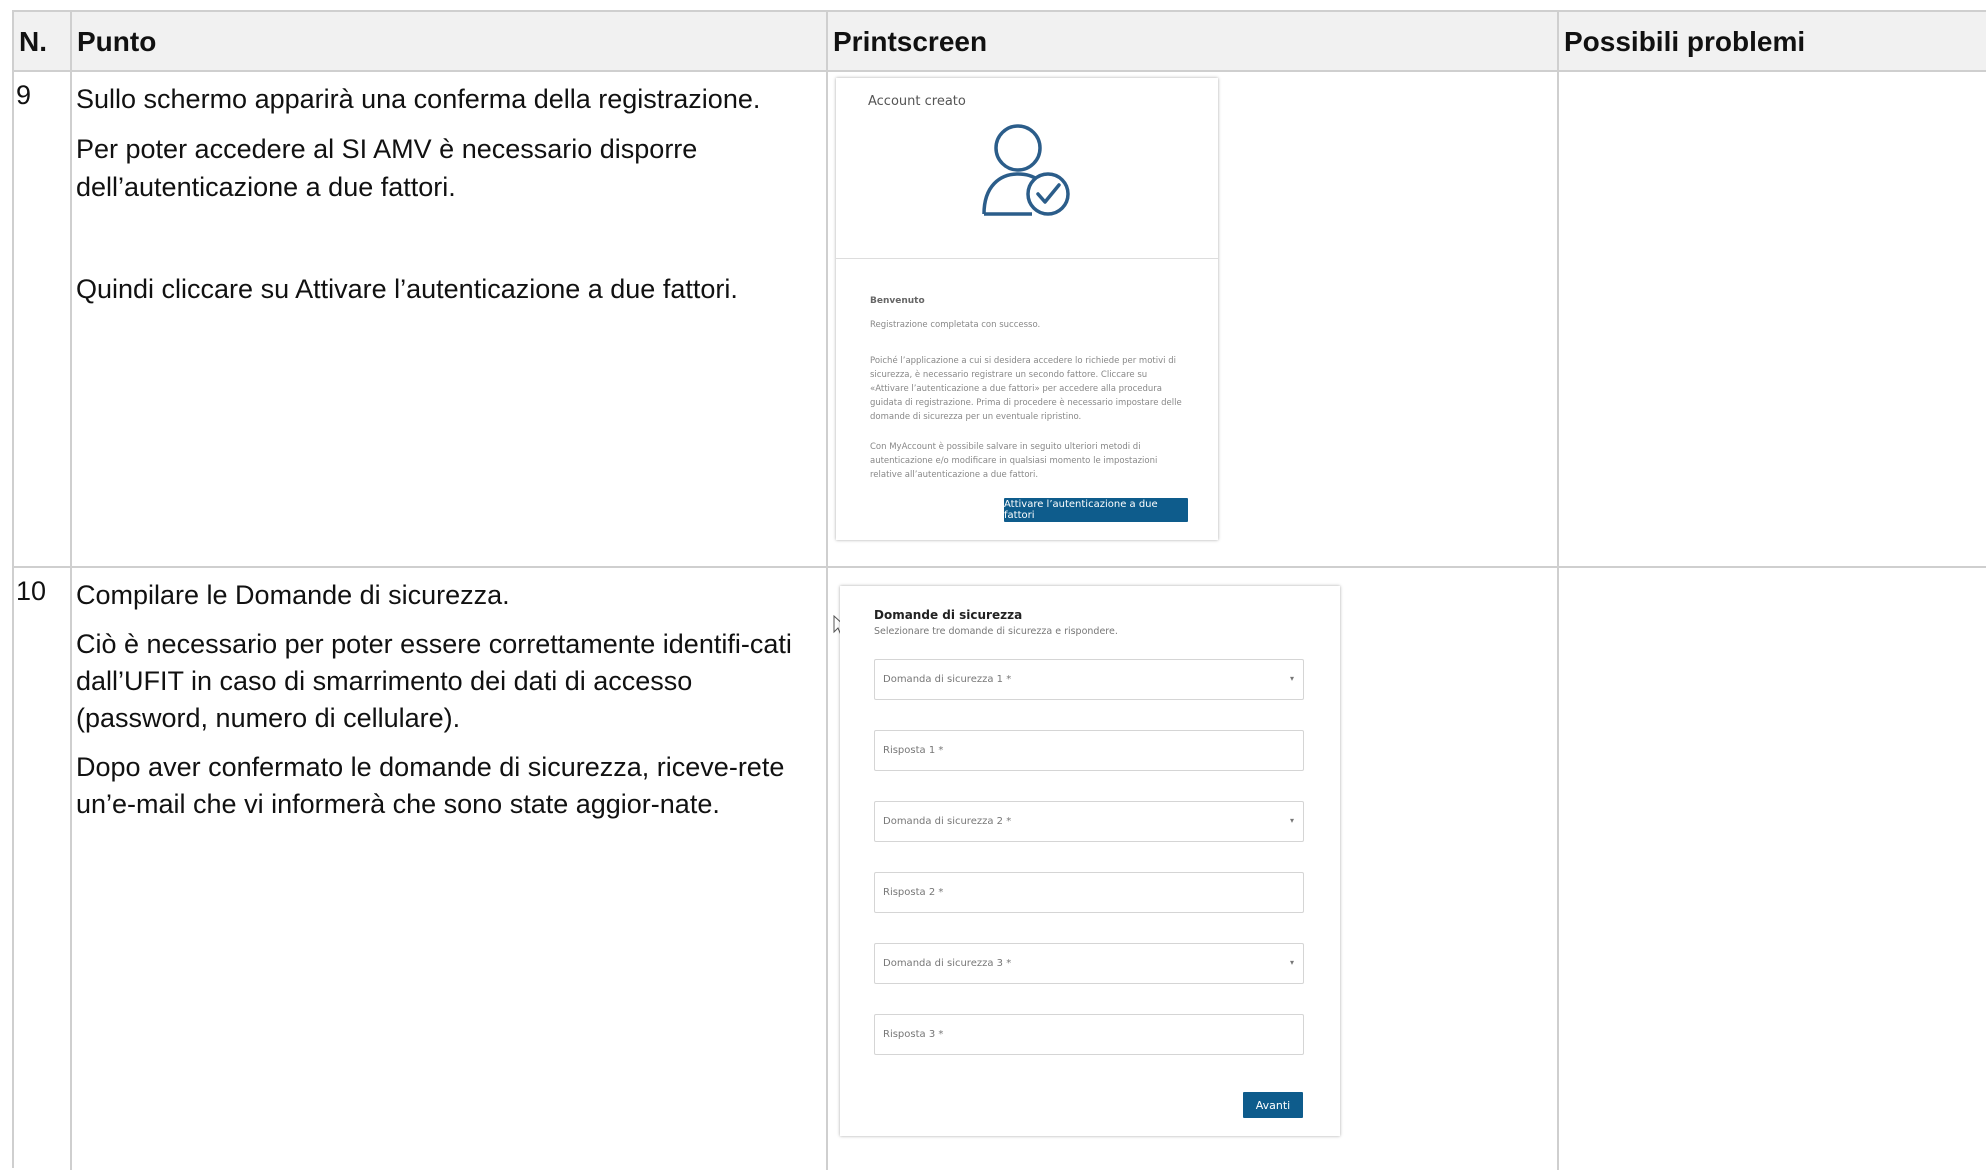 This screenshot has height=1170, width=1986. I want to click on header-problems-cell: Possibili problemi, so click(1772, 41).